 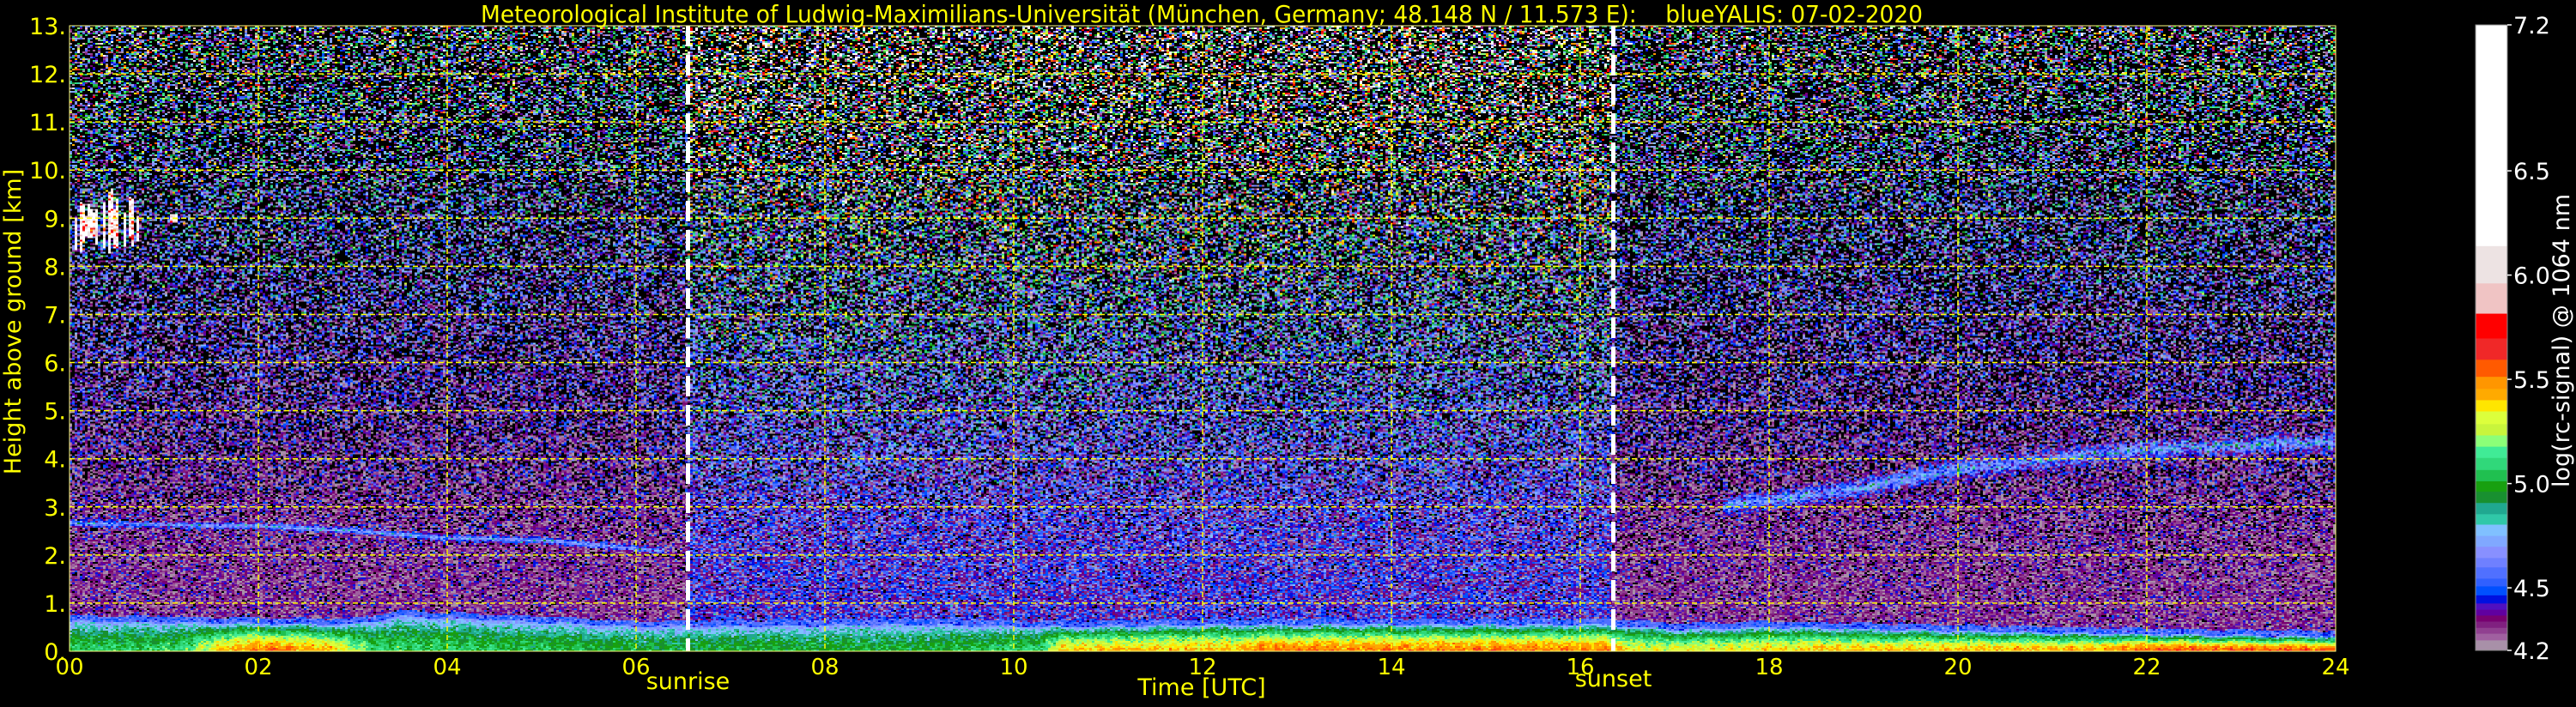 What do you see at coordinates (1200, 688) in the screenshot?
I see `x-axis-label: Time [UTC]` at bounding box center [1200, 688].